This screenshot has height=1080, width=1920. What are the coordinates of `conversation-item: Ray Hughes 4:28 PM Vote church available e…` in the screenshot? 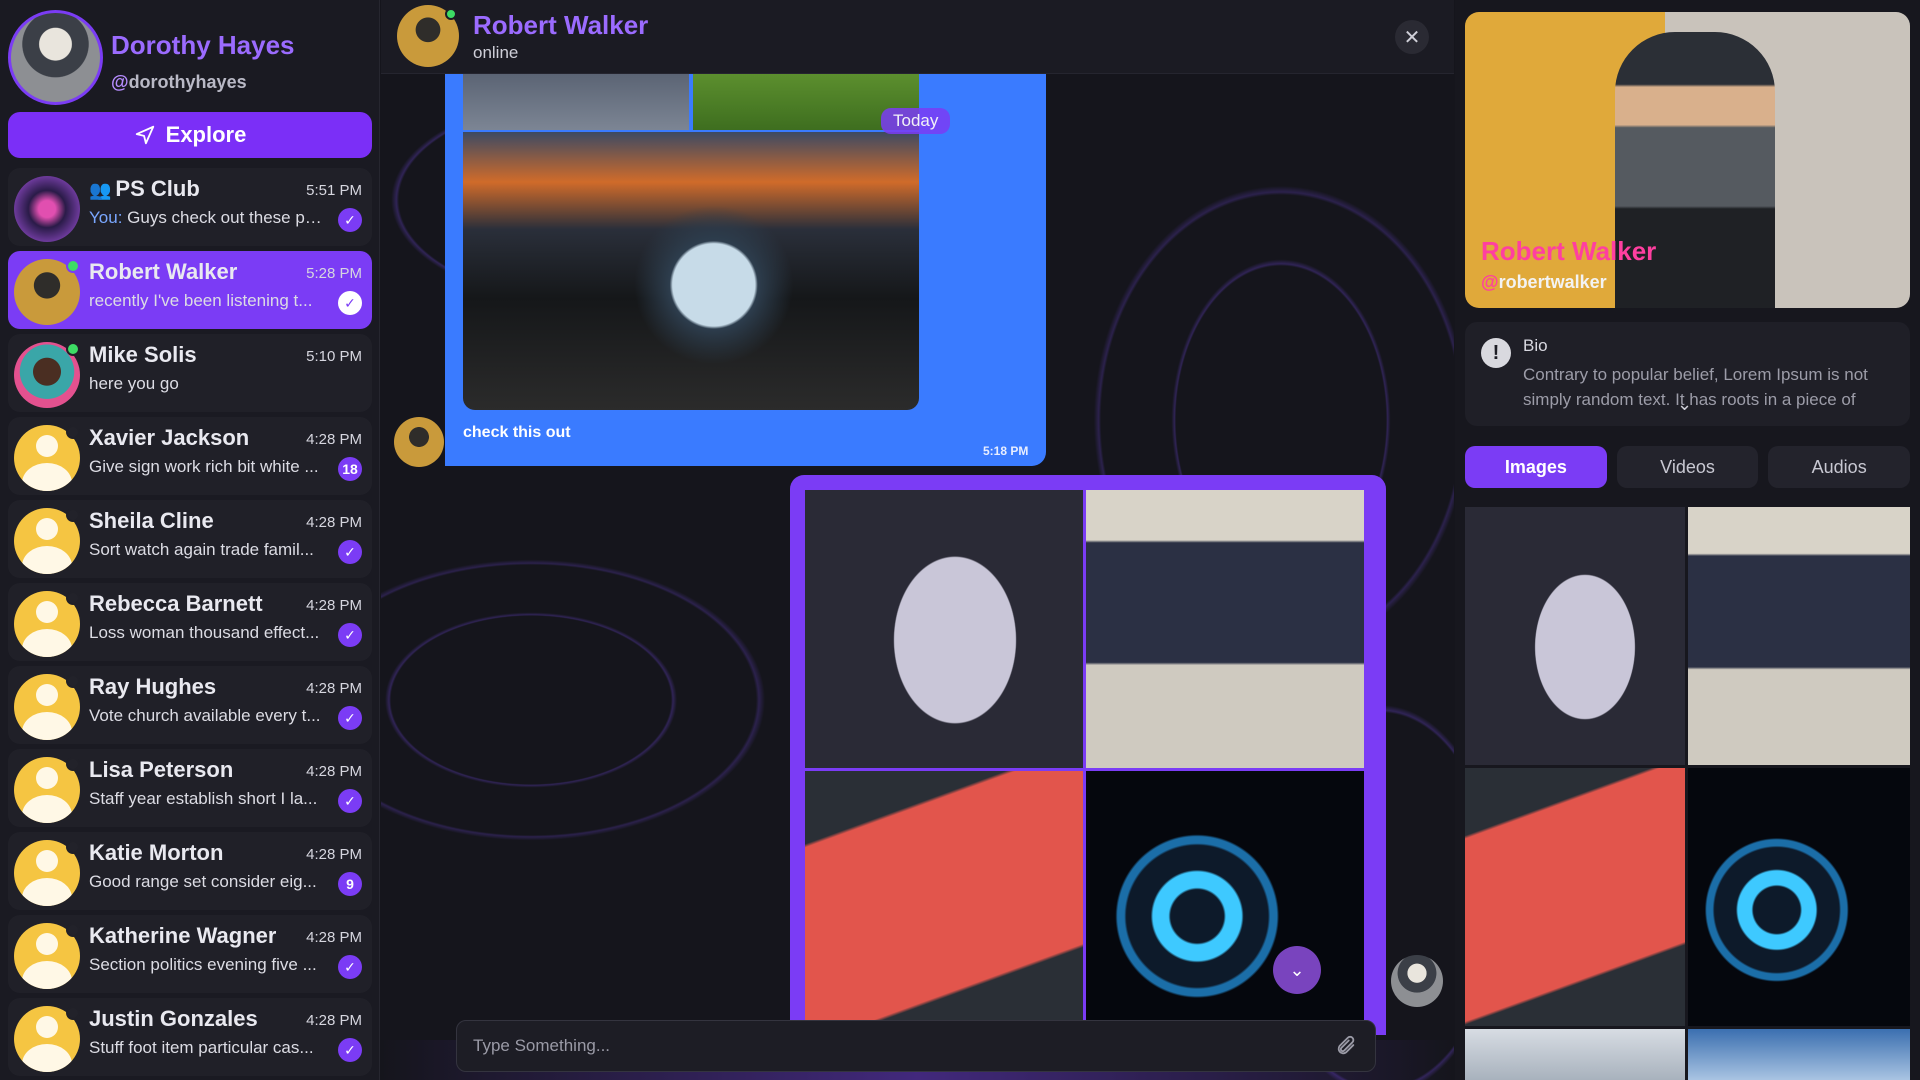 It's located at (190, 705).